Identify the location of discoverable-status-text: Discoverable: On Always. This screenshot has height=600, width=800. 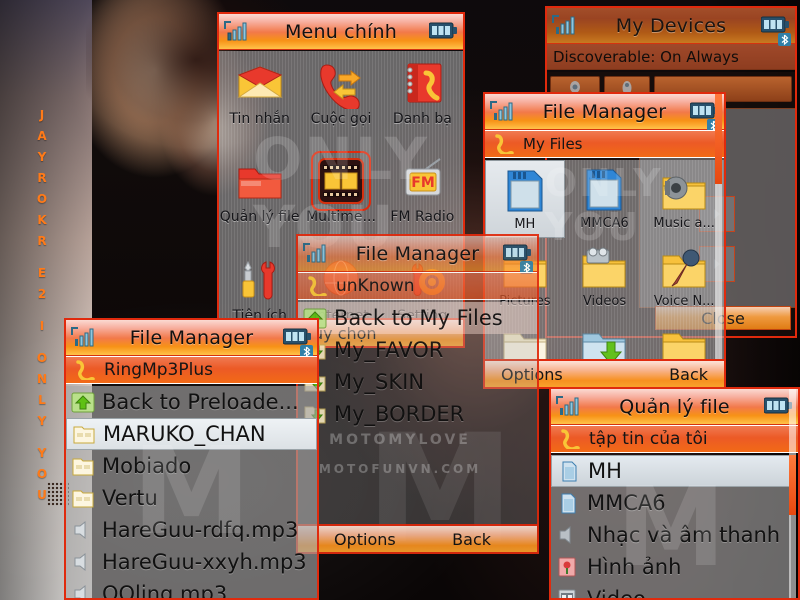
(646, 56).